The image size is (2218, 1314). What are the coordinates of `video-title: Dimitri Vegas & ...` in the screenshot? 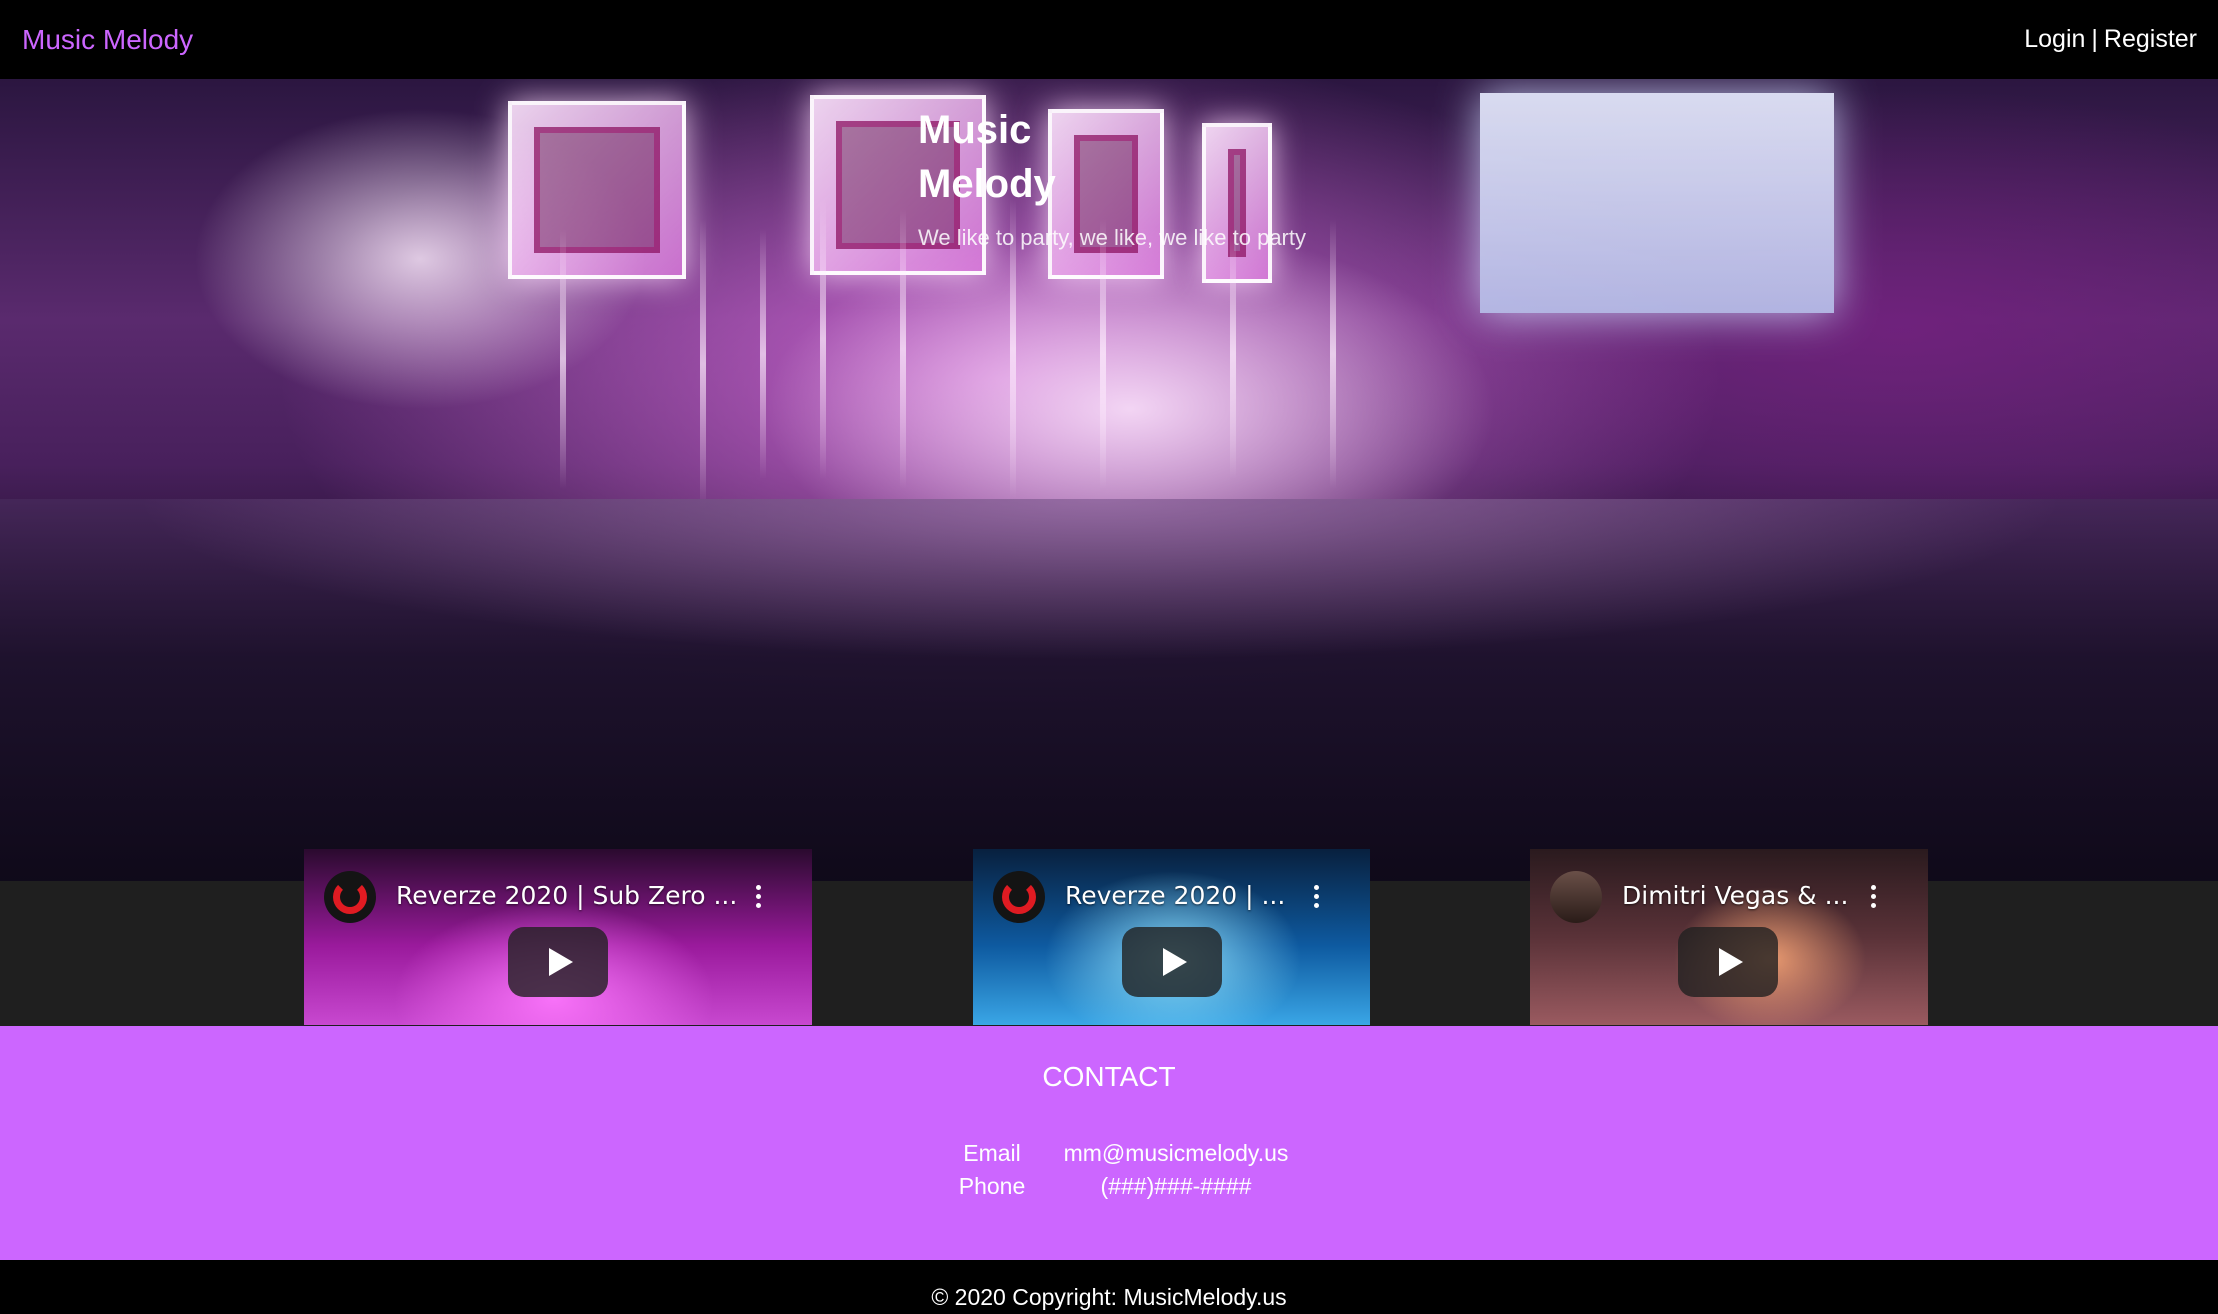 It's located at (1735, 895).